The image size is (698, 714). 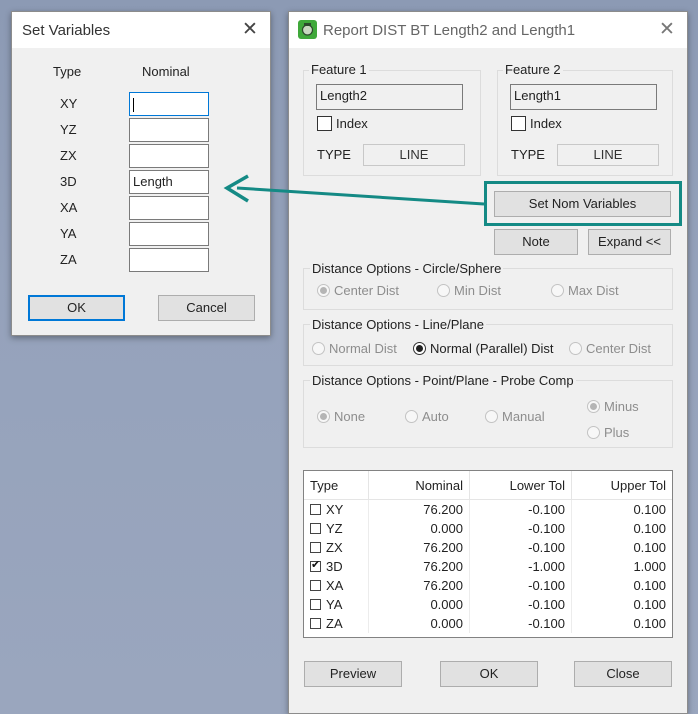 What do you see at coordinates (354, 190) in the screenshot?
I see `annotation-arrow` at bounding box center [354, 190].